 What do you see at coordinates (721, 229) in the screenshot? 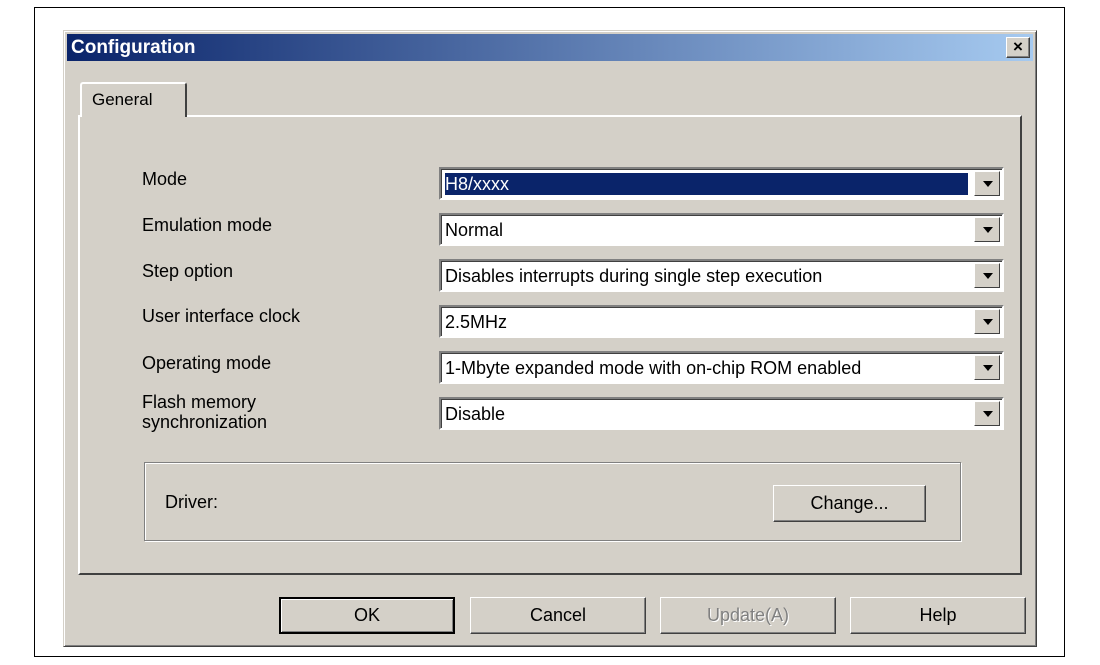
I see `emulation-mode-select: Normal` at bounding box center [721, 229].